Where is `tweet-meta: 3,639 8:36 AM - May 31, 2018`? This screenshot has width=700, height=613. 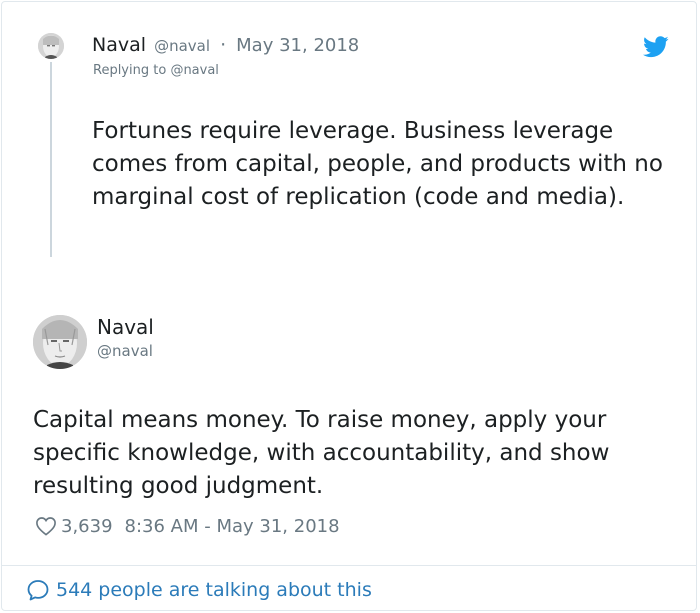
tweet-meta: 3,639 8:36 AM - May 31, 2018 is located at coordinates (187, 526).